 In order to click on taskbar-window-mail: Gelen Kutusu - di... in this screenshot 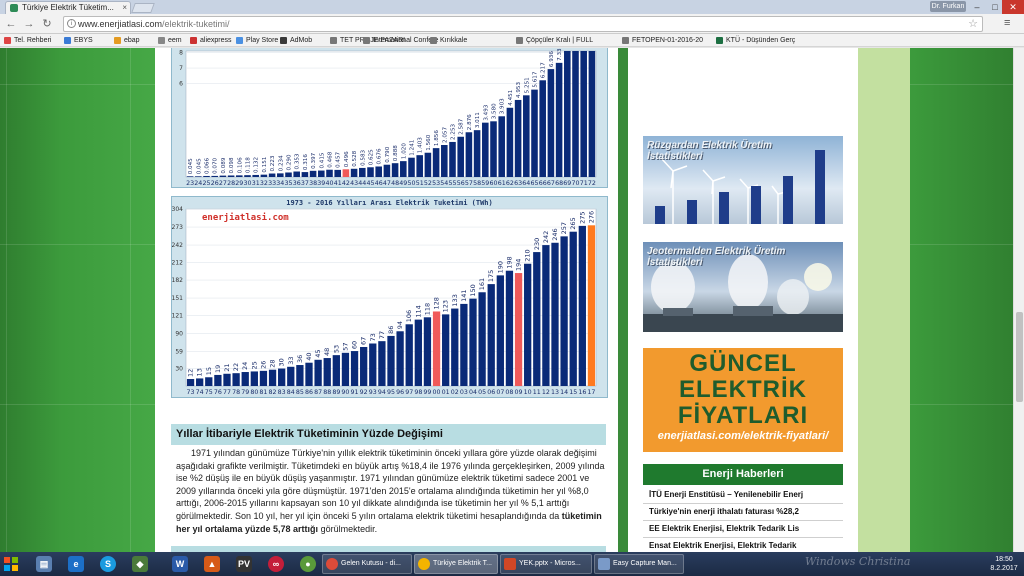, I will do `click(367, 564)`.